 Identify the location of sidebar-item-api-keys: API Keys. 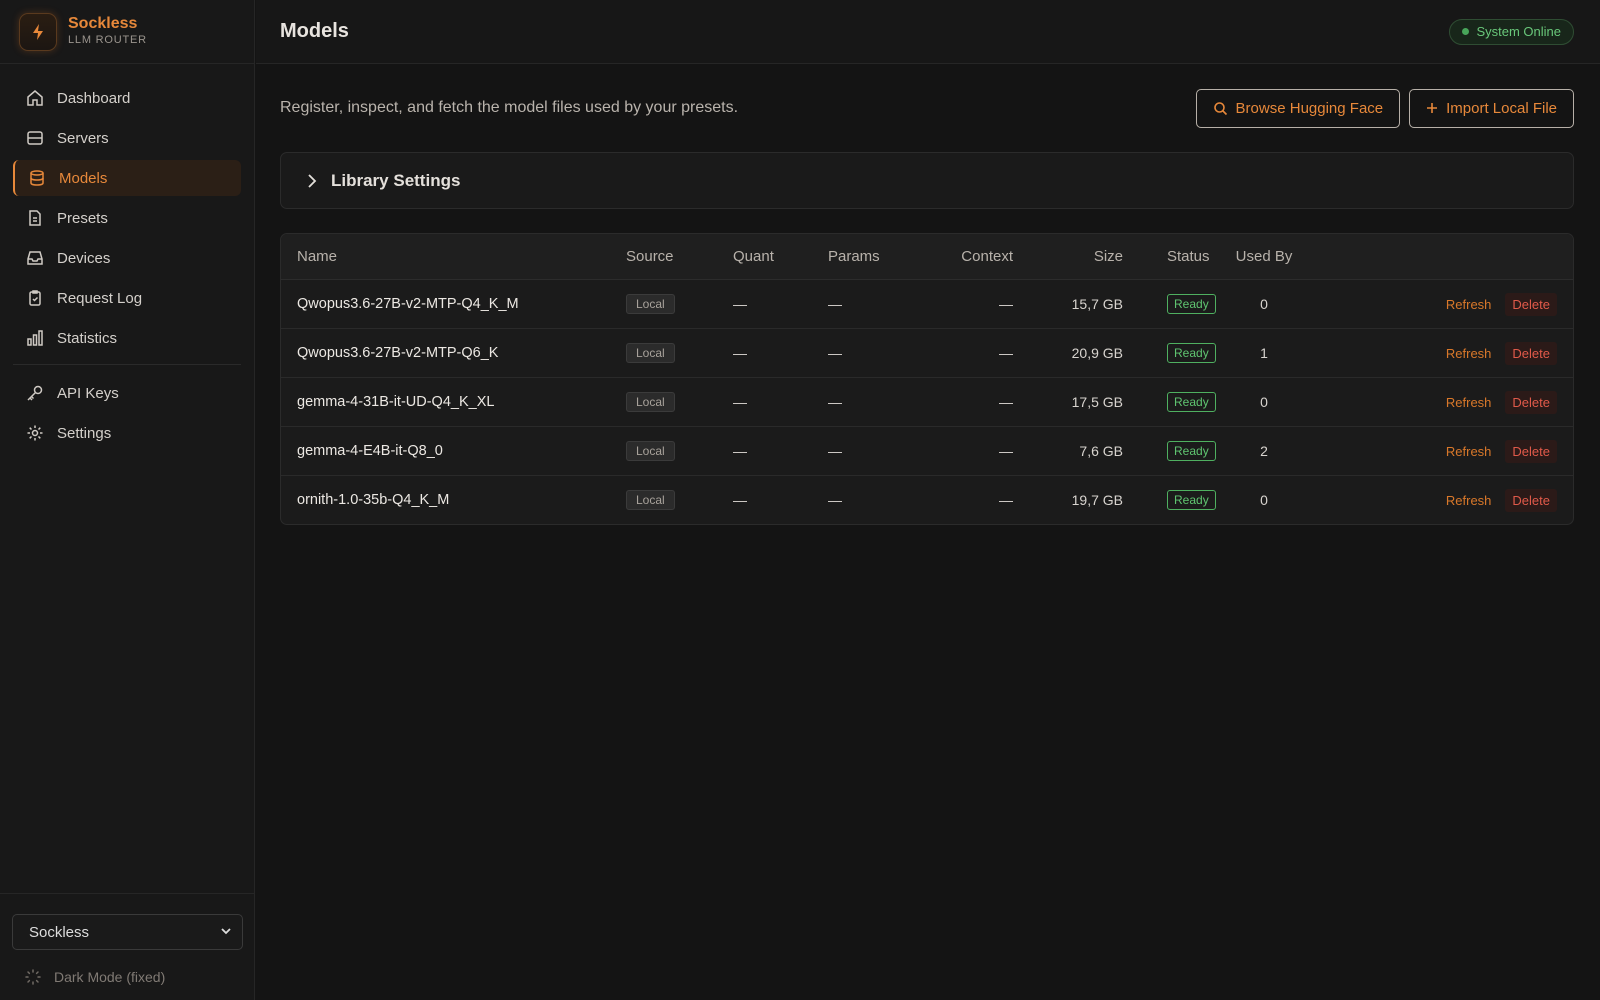
(127, 393).